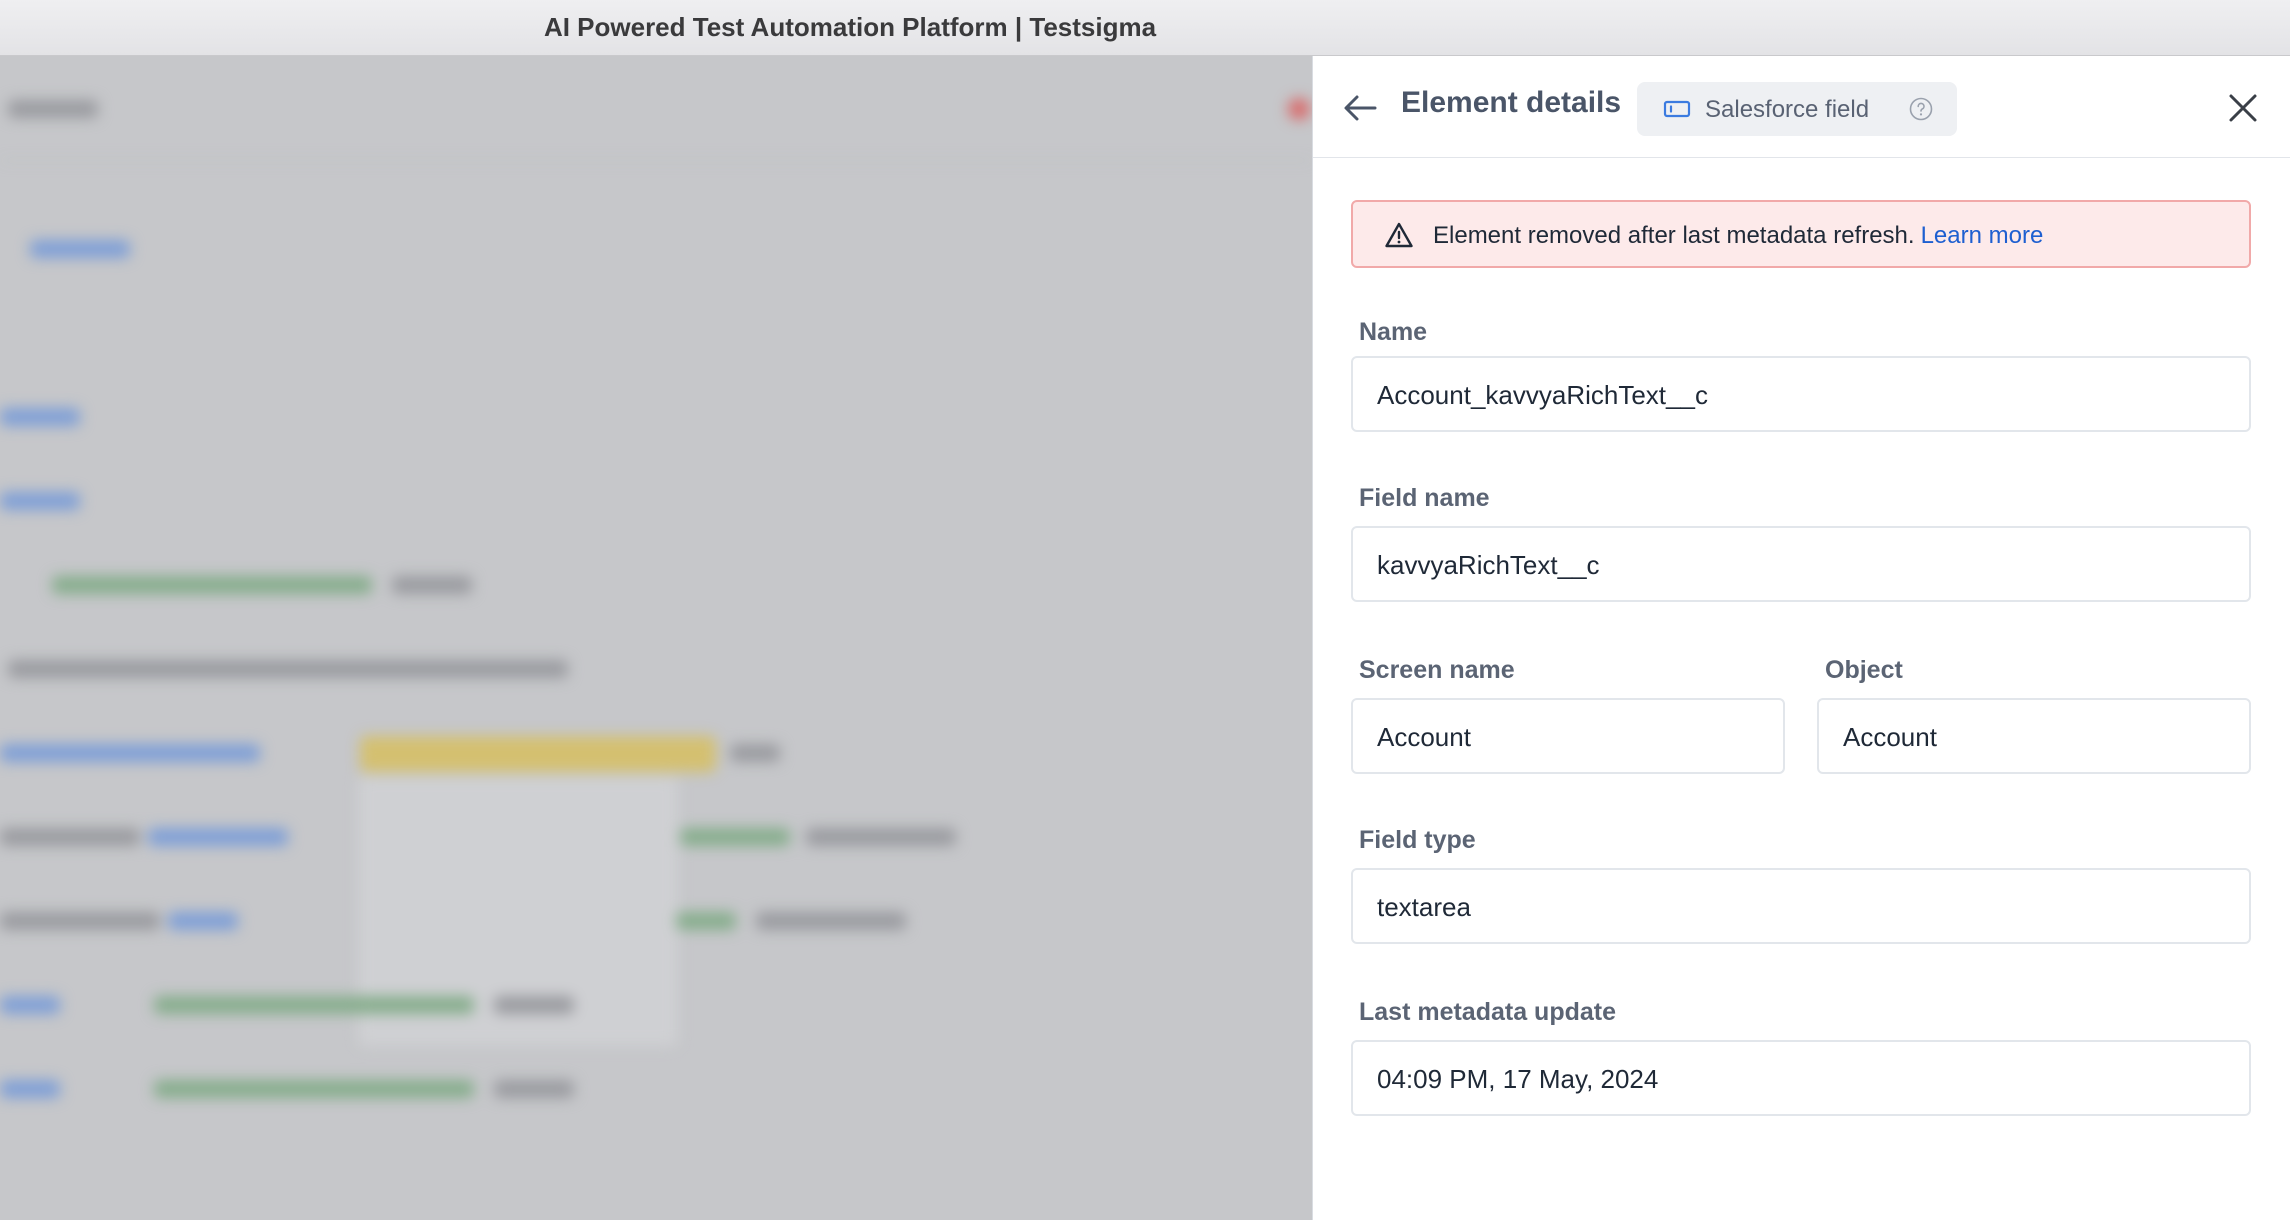 Image resolution: width=2290 pixels, height=1220 pixels. What do you see at coordinates (1921, 109) in the screenshot?
I see `help-circle-icon` at bounding box center [1921, 109].